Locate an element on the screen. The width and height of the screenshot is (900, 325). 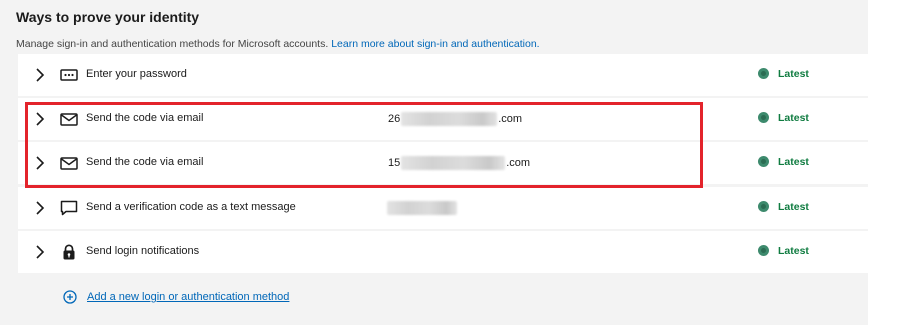
lock-icon is located at coordinates (69, 252).